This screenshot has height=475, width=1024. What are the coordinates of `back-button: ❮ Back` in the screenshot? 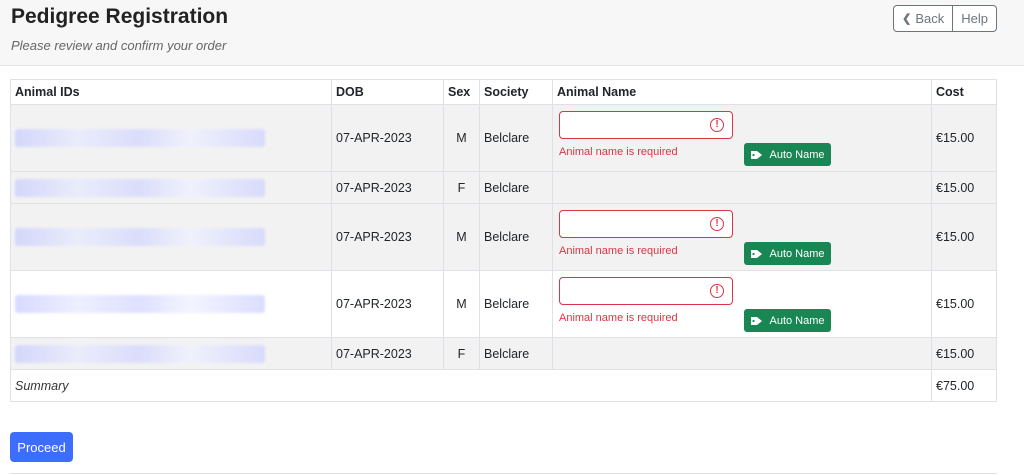 It's located at (923, 18).